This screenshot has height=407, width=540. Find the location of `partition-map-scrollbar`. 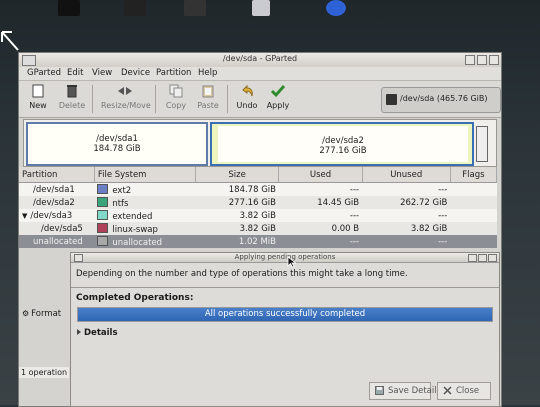

partition-map-scrollbar is located at coordinates (482, 144).